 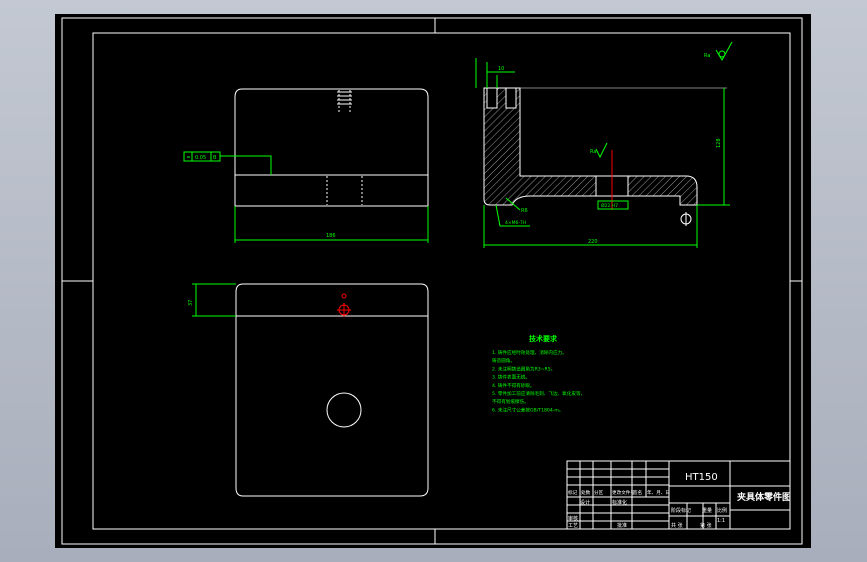 What do you see at coordinates (658, 492) in the screenshot?
I see `tb-col-header: 年、月、日` at bounding box center [658, 492].